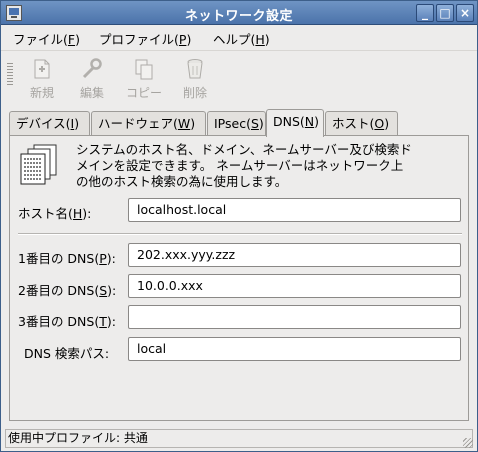 The width and height of the screenshot is (478, 452). I want to click on title-bar: ネットワーク設定 _ □ ×, so click(239, 13).